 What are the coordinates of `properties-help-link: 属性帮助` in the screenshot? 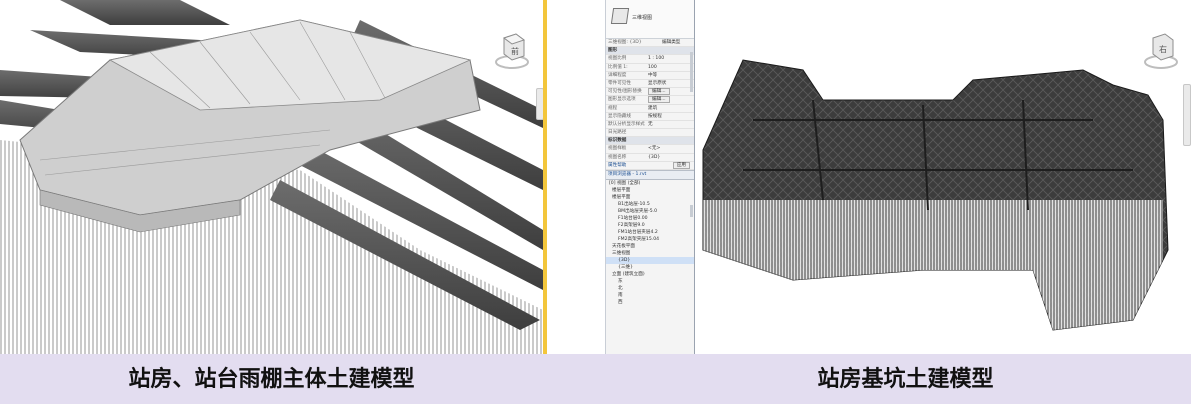 It's located at (617, 165).